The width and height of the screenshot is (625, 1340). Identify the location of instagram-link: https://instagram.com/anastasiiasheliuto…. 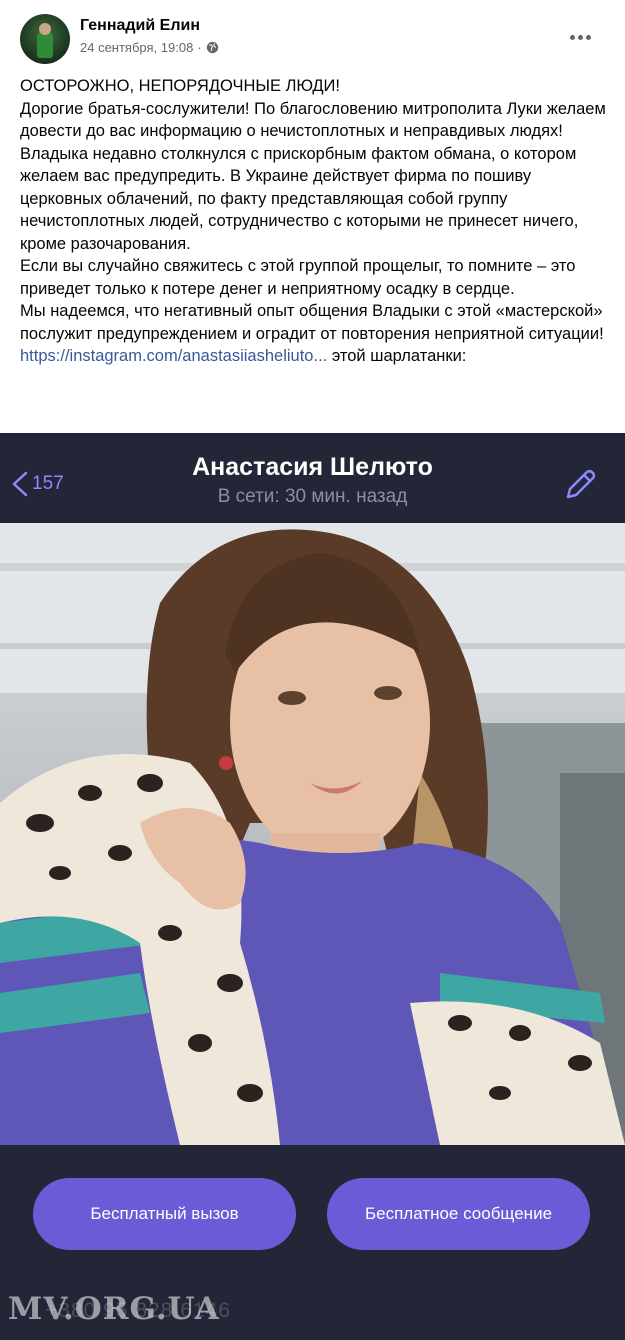
(173, 356).